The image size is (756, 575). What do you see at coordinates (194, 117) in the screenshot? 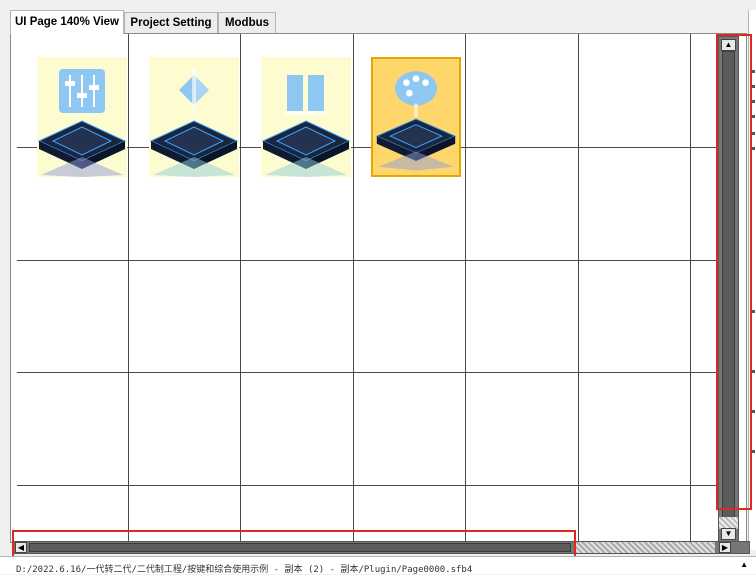
I see `diamond-arrows-icon` at bounding box center [194, 117].